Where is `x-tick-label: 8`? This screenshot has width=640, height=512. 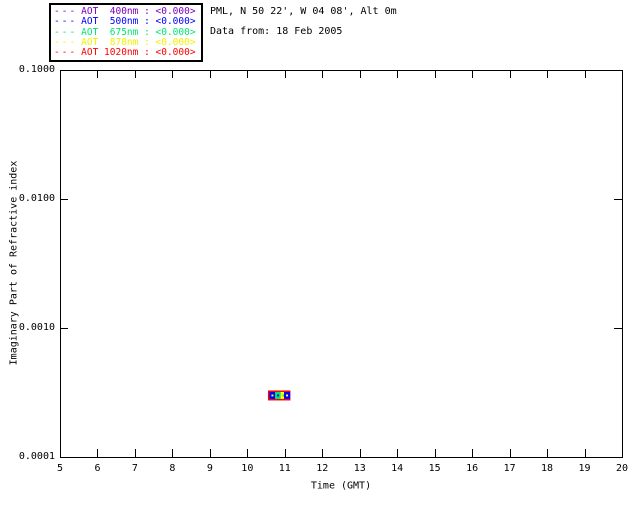
x-tick-label: 8 is located at coordinates (172, 468).